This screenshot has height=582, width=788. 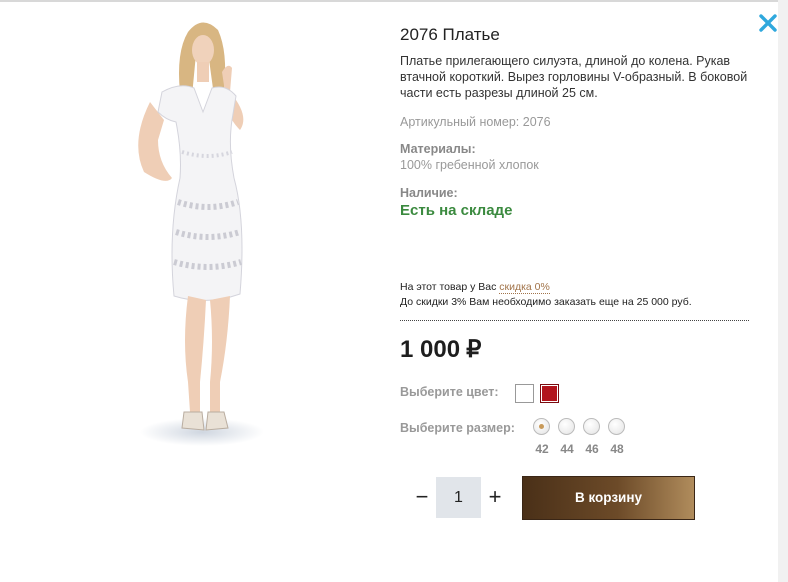 I want to click on size-option-label: 44, so click(x=567, y=449).